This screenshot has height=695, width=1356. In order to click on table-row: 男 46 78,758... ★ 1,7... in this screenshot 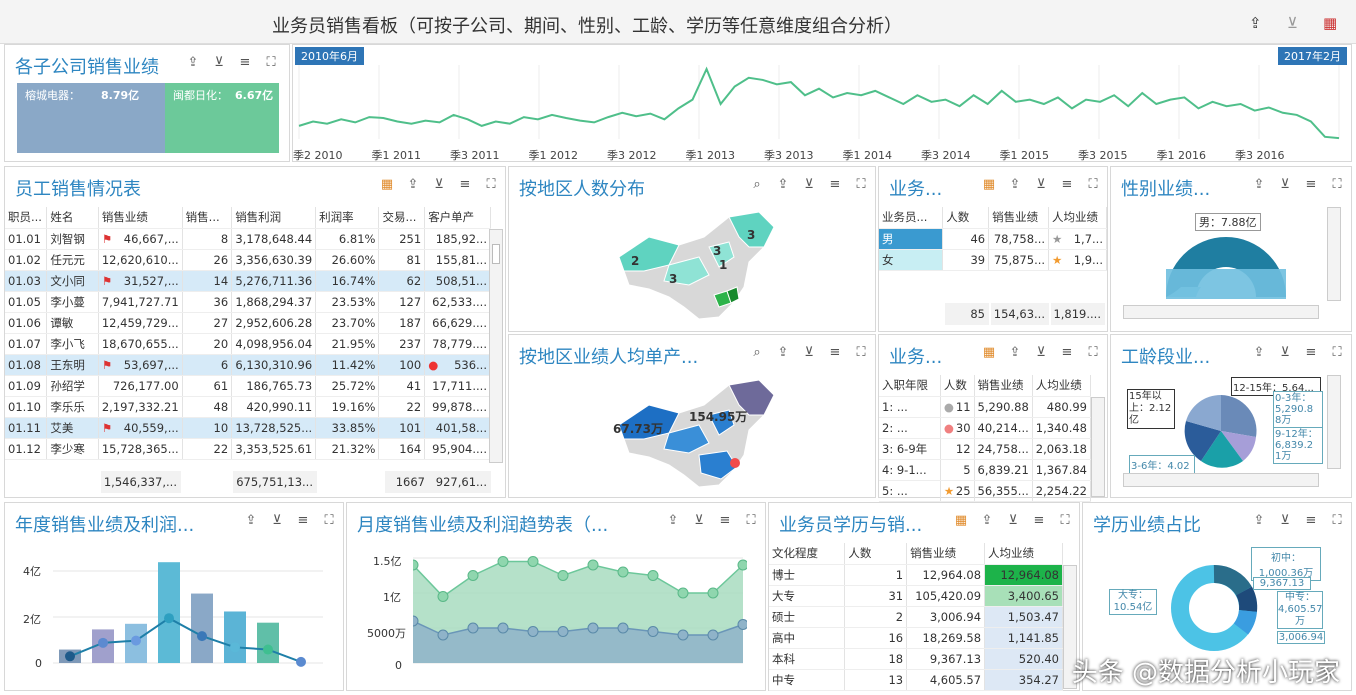, I will do `click(993, 239)`.